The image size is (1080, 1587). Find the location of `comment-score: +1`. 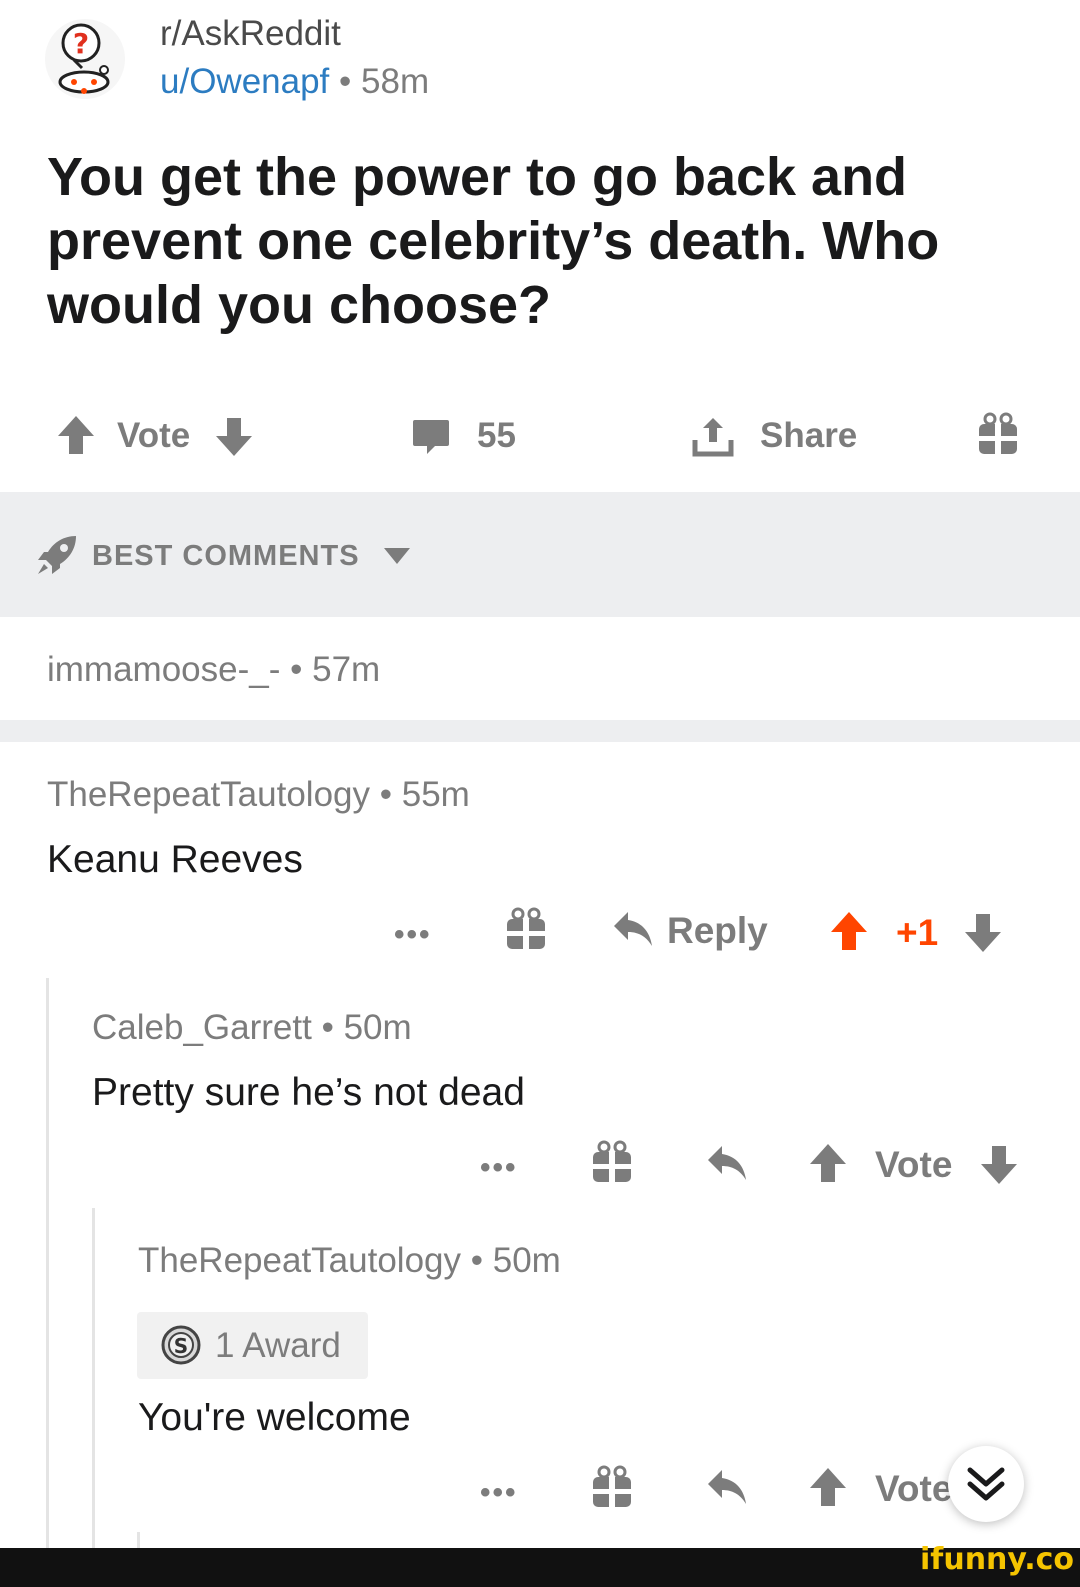

comment-score: +1 is located at coordinates (917, 932).